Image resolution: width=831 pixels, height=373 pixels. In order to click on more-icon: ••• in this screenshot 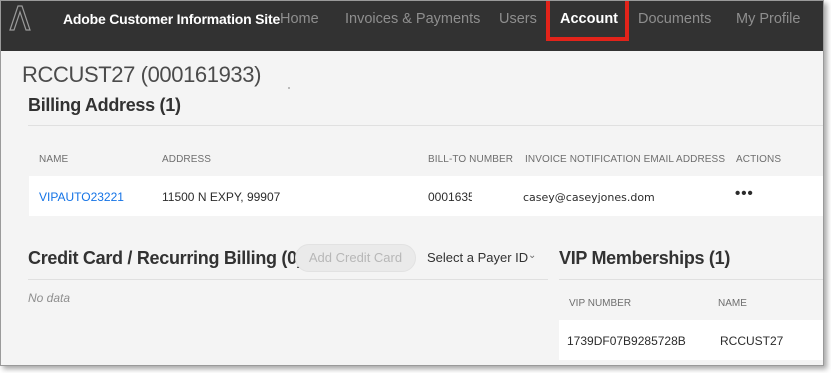, I will do `click(744, 193)`.